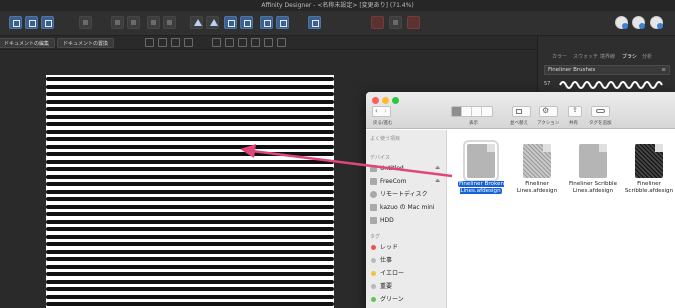  I want to click on flip-vertical-icon, so click(212, 22).